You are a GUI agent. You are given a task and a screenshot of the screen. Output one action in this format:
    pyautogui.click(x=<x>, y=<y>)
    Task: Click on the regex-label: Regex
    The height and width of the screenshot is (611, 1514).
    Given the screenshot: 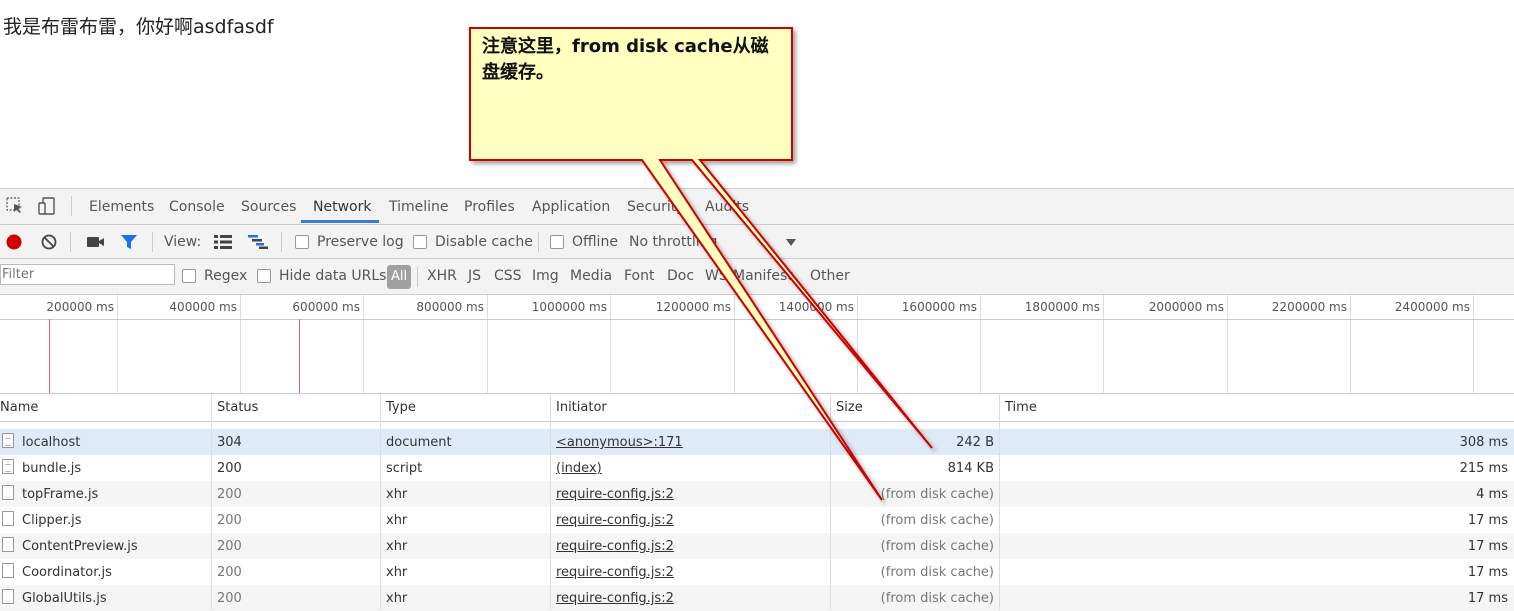 What is the action you would take?
    pyautogui.click(x=226, y=276)
    